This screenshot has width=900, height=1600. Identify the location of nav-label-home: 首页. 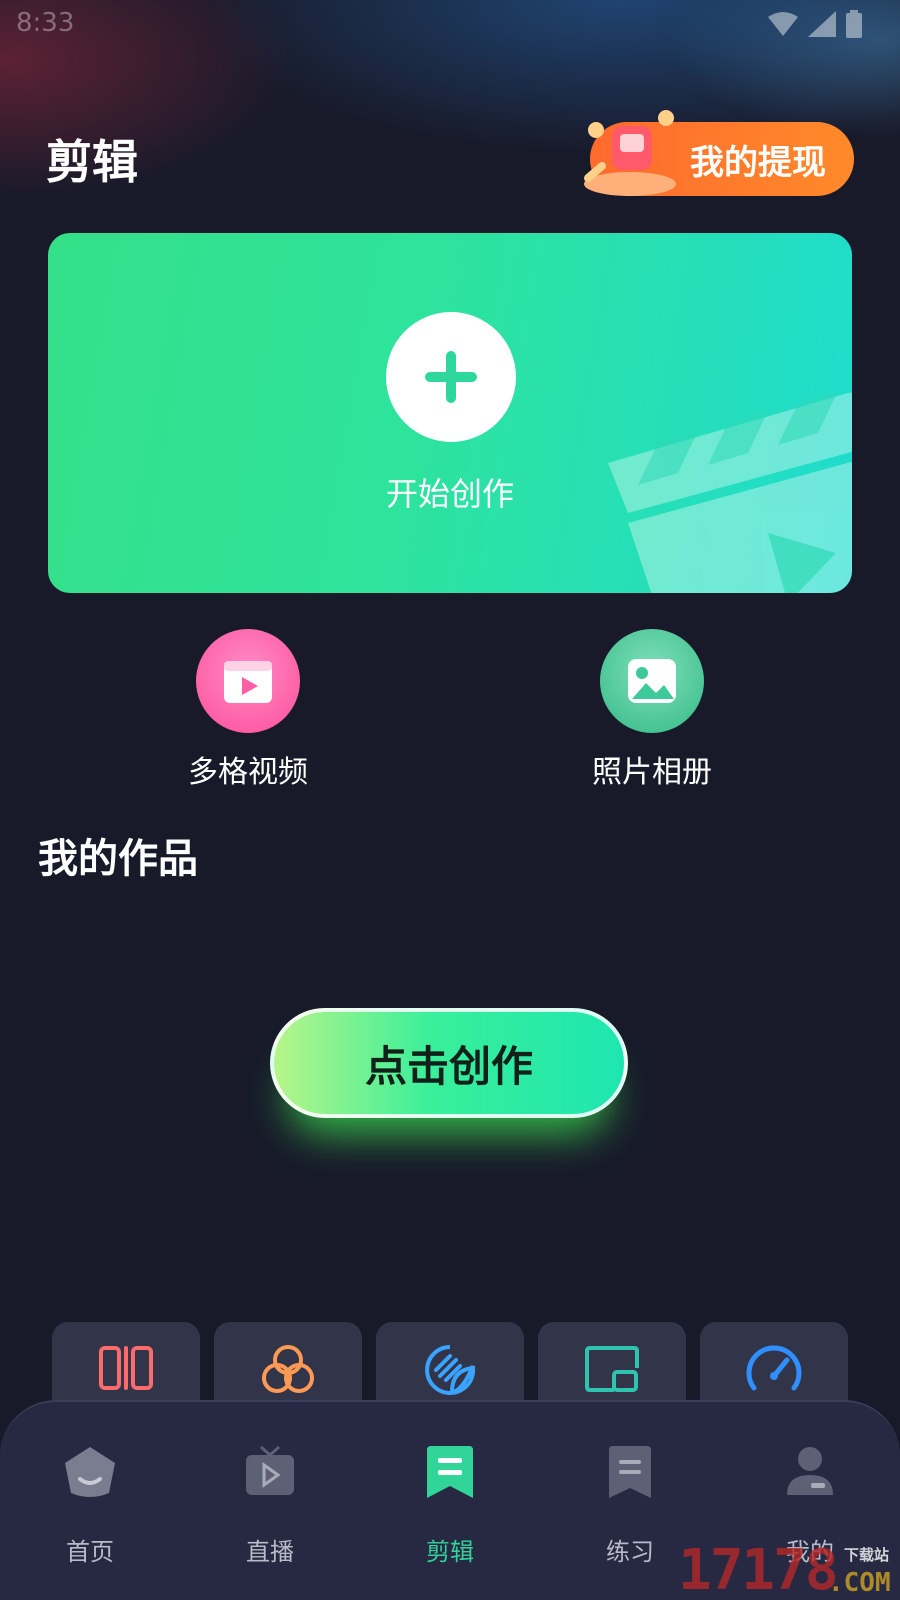
(90, 1552).